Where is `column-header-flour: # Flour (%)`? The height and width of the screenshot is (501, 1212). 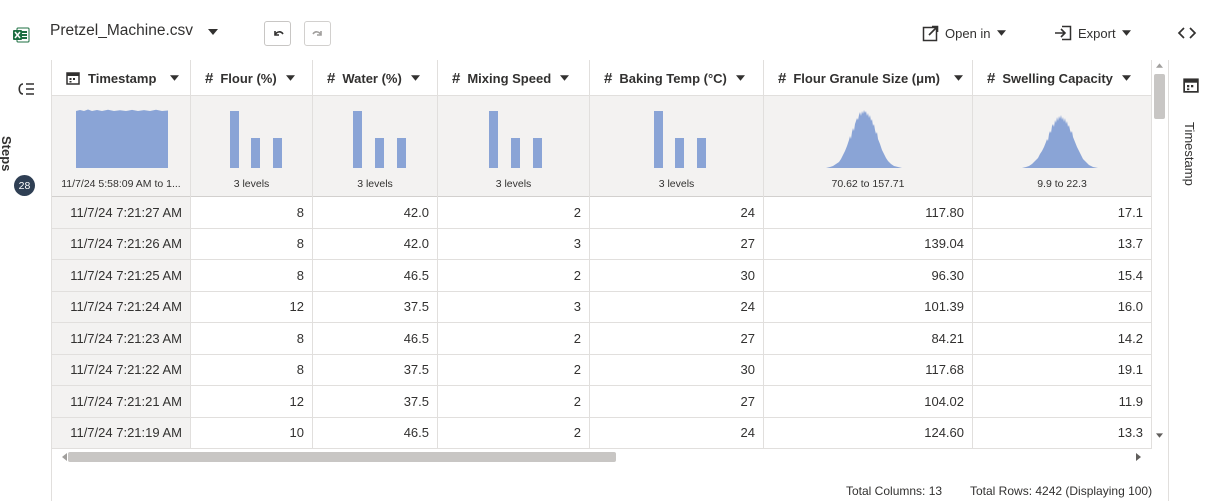
column-header-flour: # Flour (%) is located at coordinates (252, 78).